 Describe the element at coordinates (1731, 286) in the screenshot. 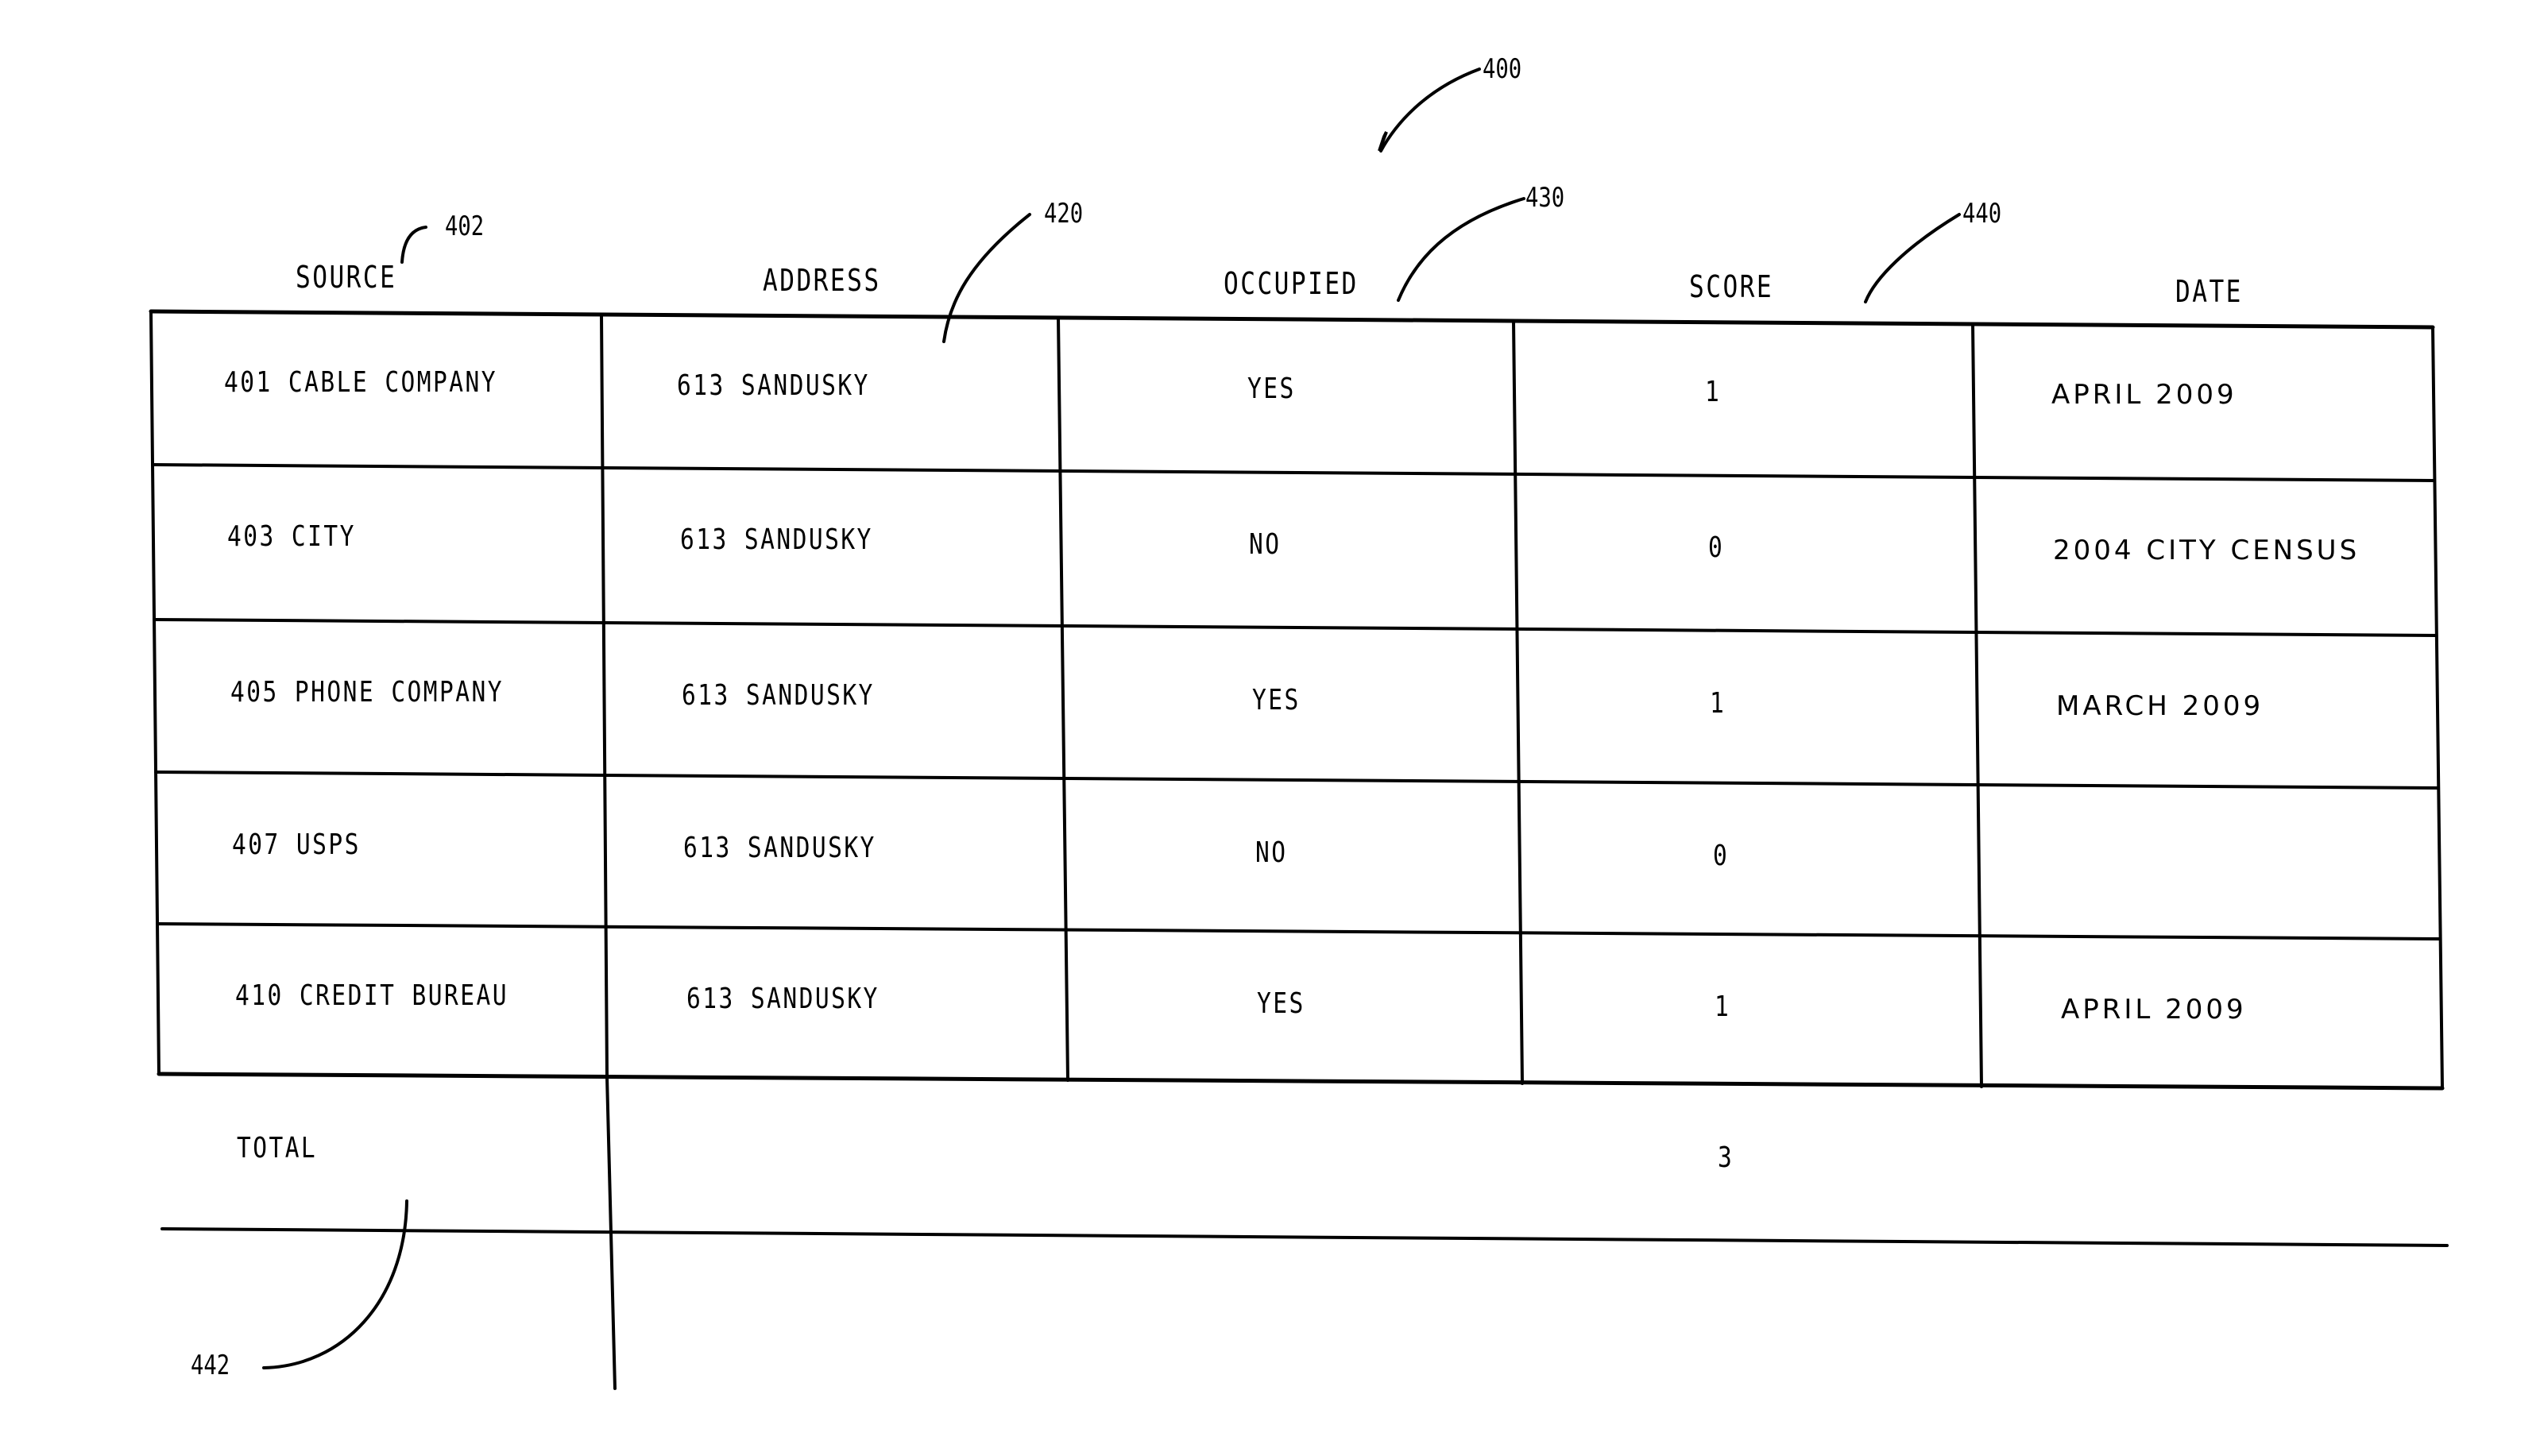

I see `column-header-score: SCORE` at that location.